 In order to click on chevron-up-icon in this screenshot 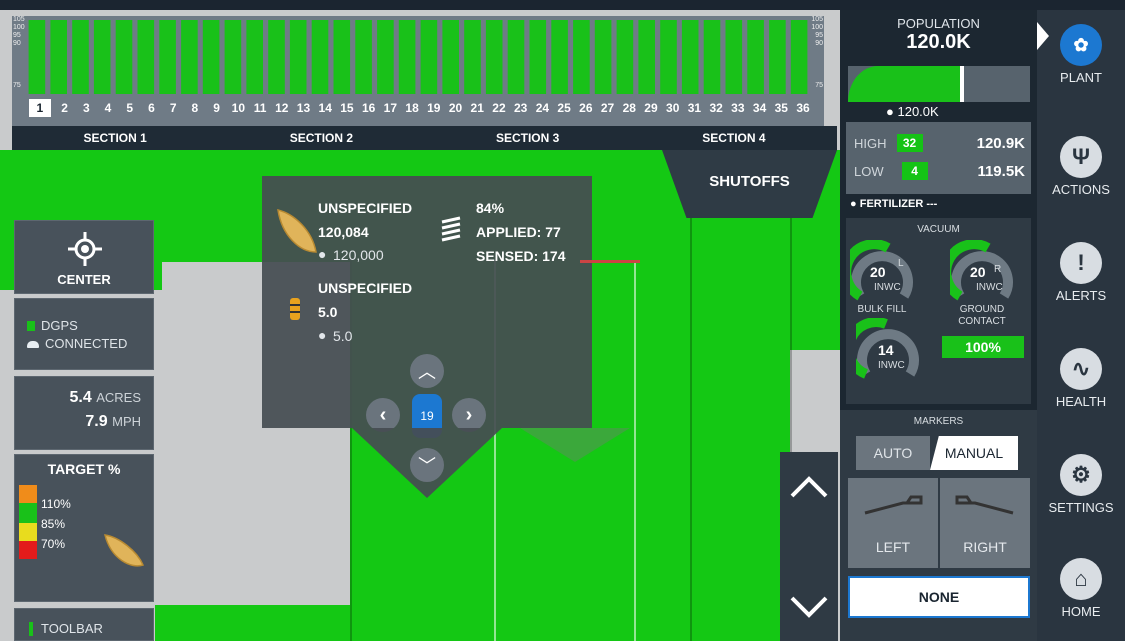, I will do `click(809, 487)`.